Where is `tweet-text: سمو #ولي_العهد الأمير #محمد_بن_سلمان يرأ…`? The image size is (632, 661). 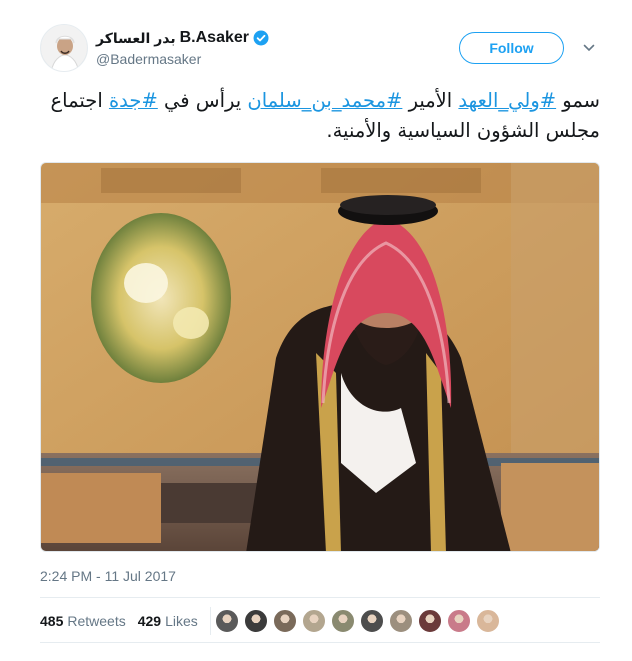
tweet-text: سمو #ولي_العهد الأمير #محمد_بن_سلمان يرأ… is located at coordinates (320, 116).